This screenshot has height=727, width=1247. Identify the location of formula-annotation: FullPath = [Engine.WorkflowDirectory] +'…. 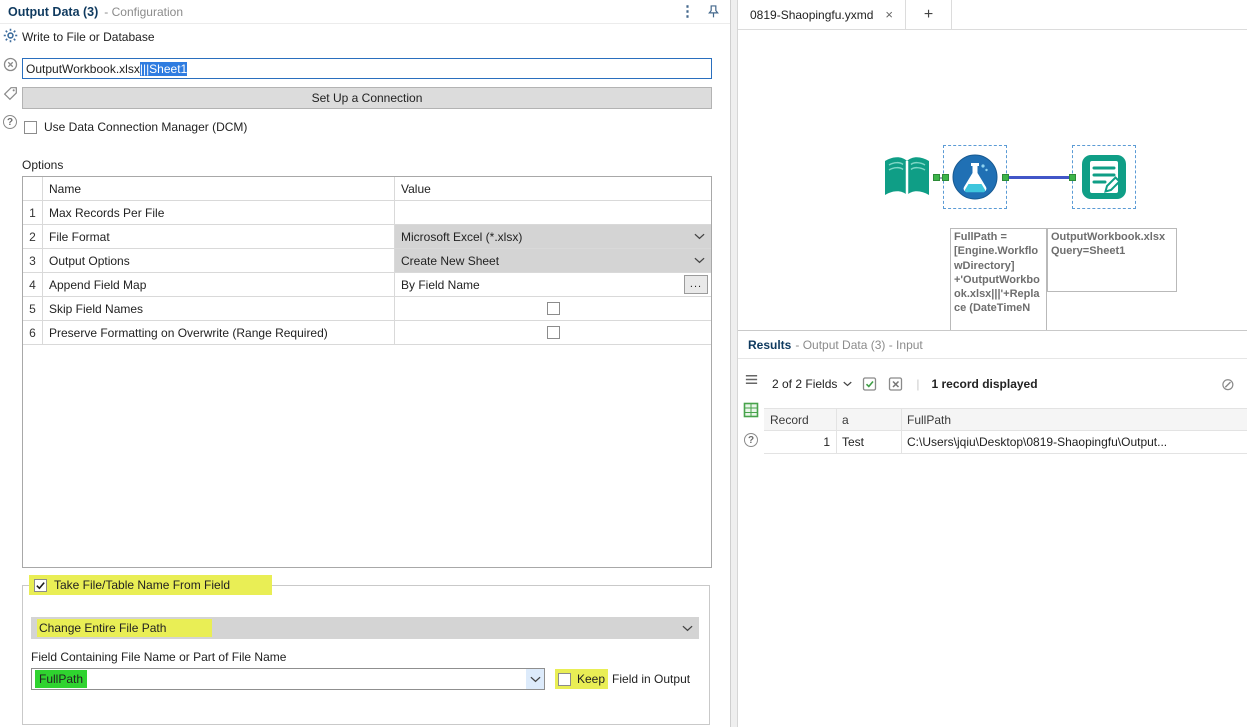
(998, 279).